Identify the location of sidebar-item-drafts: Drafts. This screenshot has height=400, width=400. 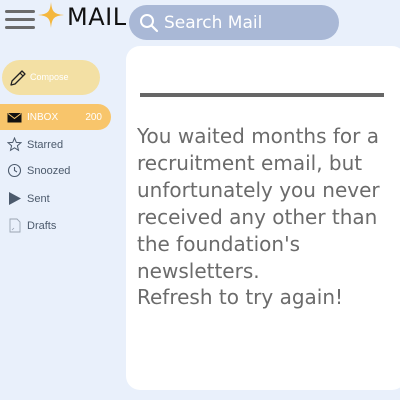
(55, 225).